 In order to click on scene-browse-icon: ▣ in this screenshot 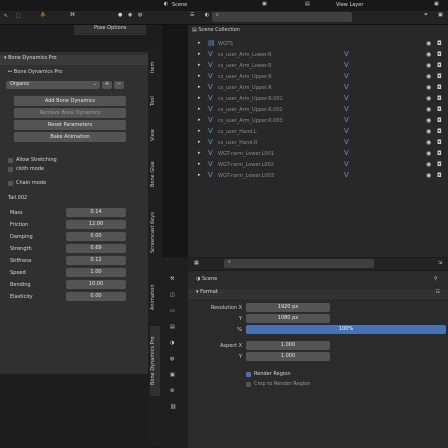, I will do `click(264, 4)`.